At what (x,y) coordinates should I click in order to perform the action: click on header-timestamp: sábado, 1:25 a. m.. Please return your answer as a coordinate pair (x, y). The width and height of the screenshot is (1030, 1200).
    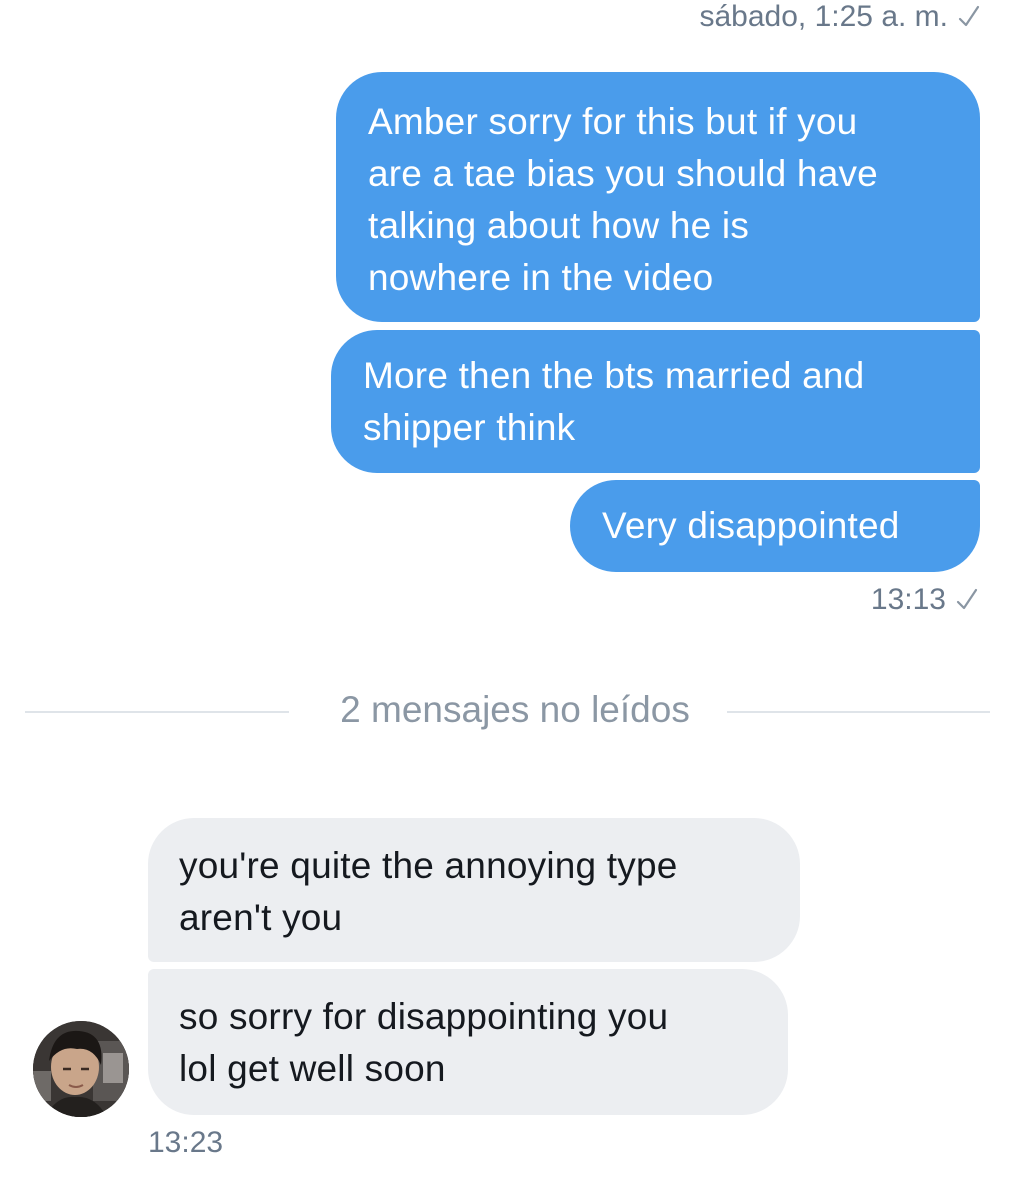
    Looking at the image, I should click on (824, 16).